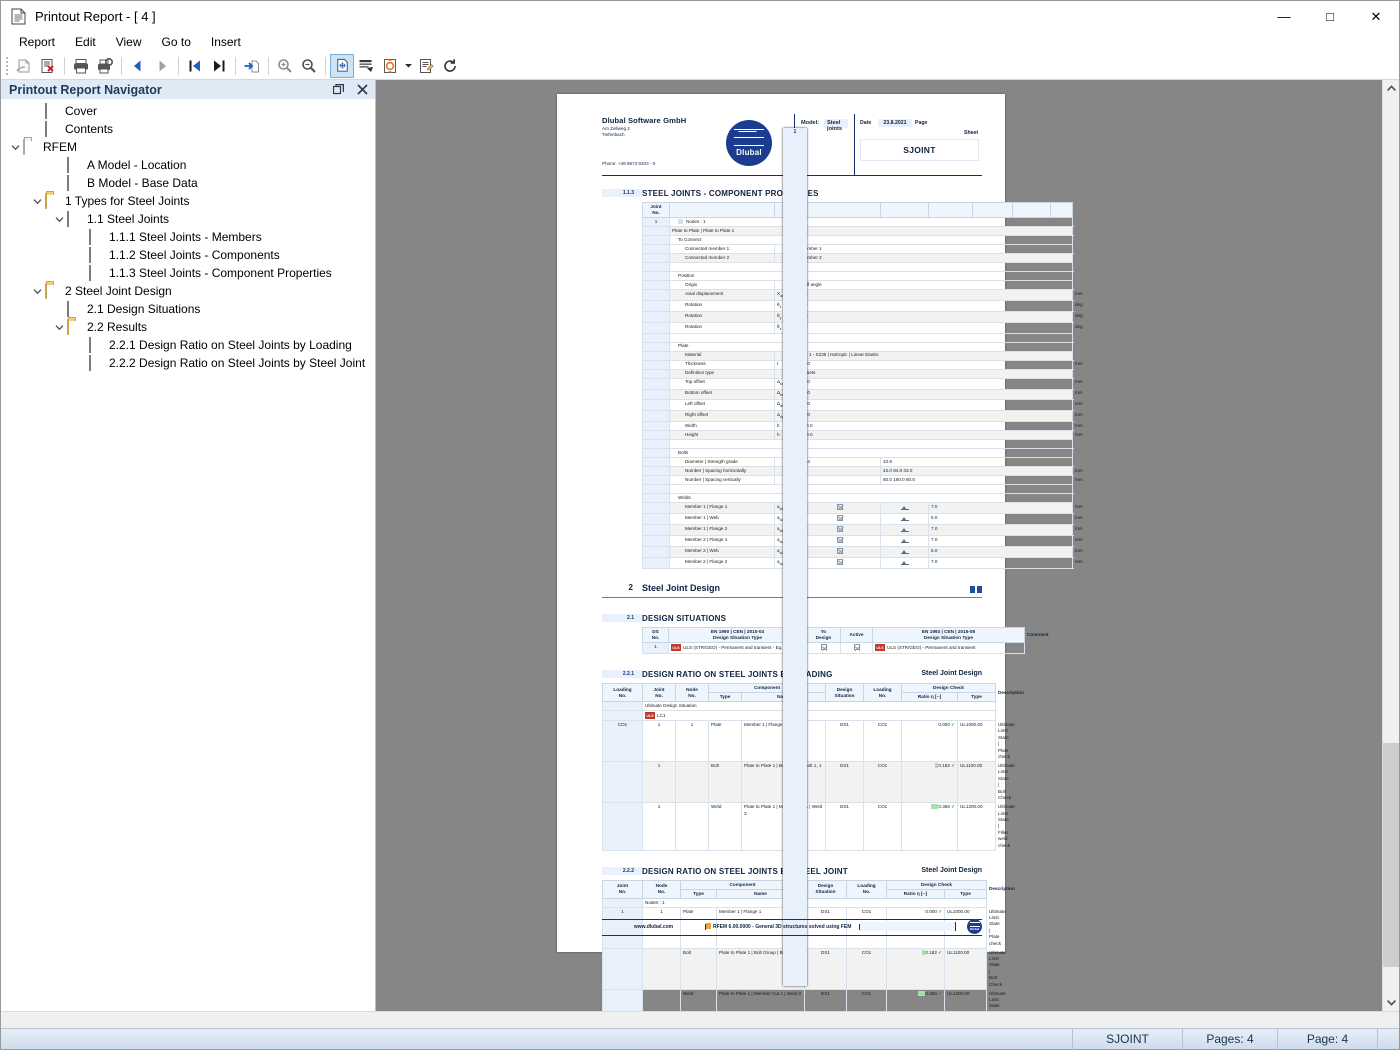  Describe the element at coordinates (252, 66) in the screenshot. I see `go-to-page-icon` at that location.